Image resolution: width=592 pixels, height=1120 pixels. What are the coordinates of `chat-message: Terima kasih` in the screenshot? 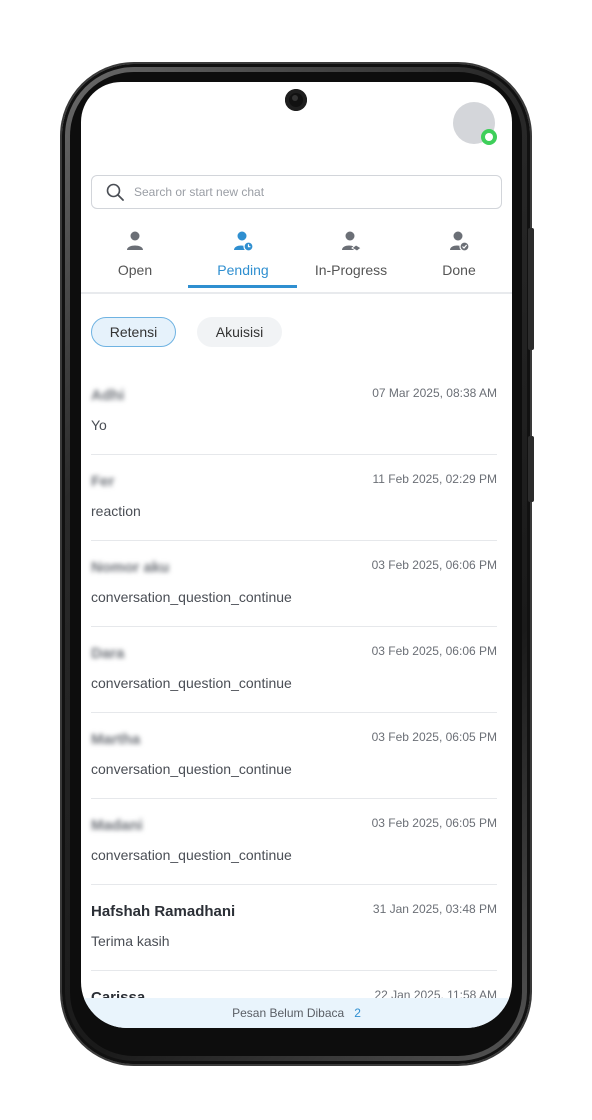 It's located at (130, 941).